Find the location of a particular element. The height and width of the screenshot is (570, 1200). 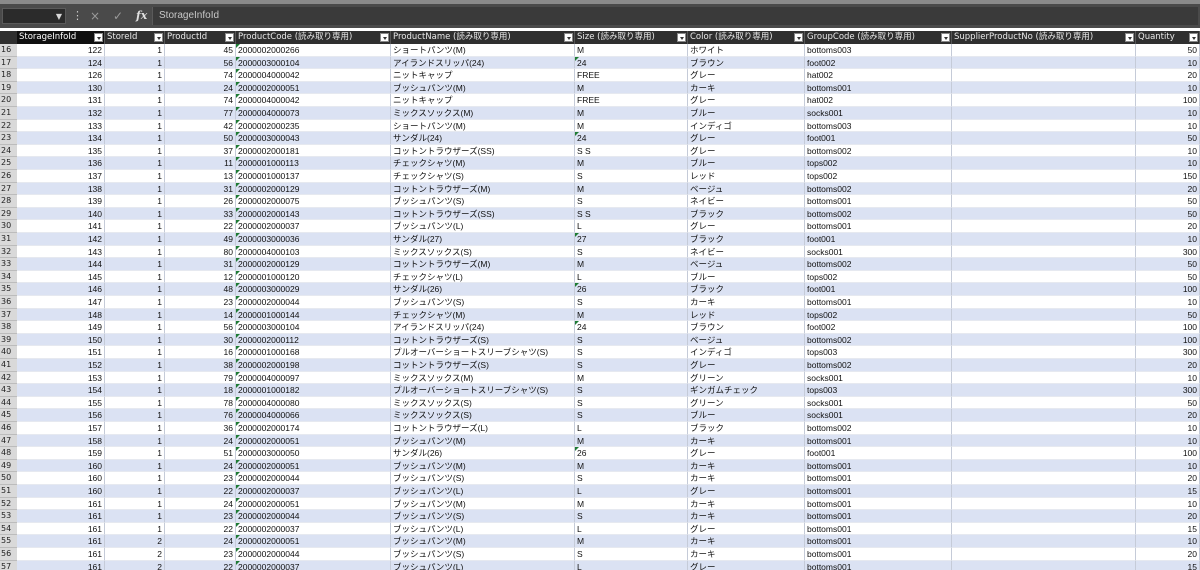

cell-product: 31 is located at coordinates (200, 264).